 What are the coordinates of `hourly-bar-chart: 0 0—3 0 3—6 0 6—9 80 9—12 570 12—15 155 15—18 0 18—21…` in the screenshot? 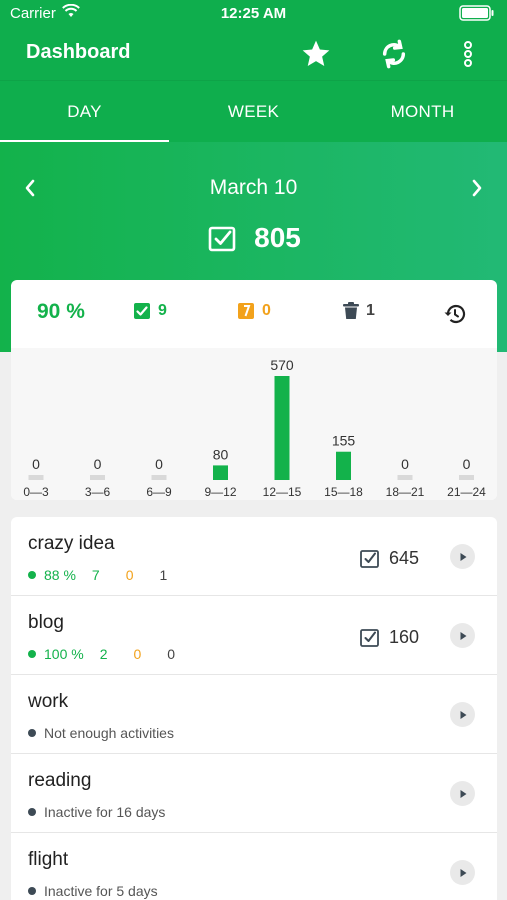 It's located at (254, 428).